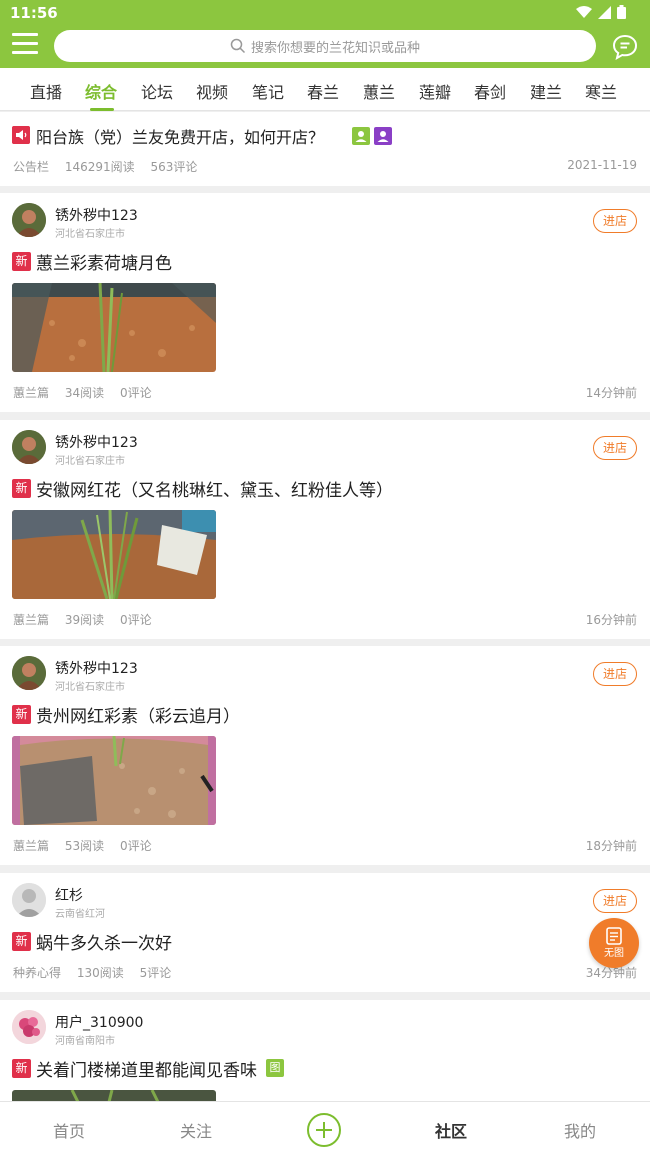  Describe the element at coordinates (85, 1041) in the screenshot. I see `user-location: 河南省南阳市` at that location.